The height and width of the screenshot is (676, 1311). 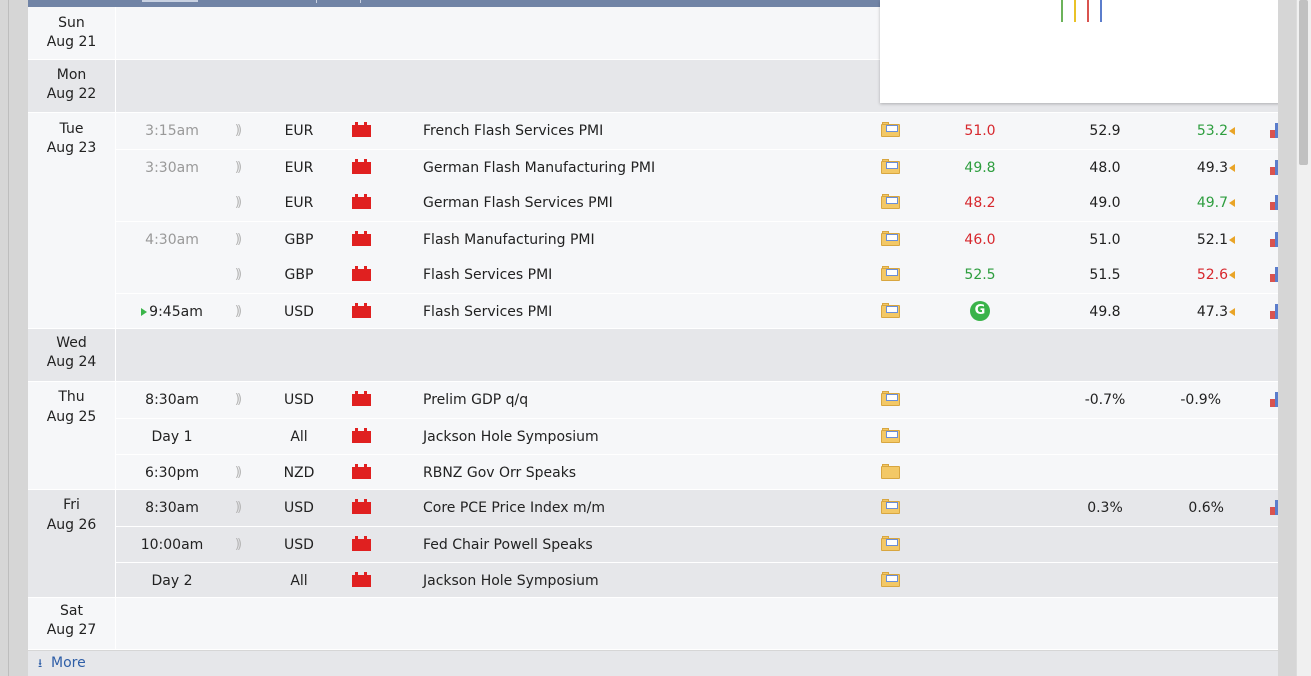 I want to click on event-title: French Flash Services PMI, so click(x=643, y=131).